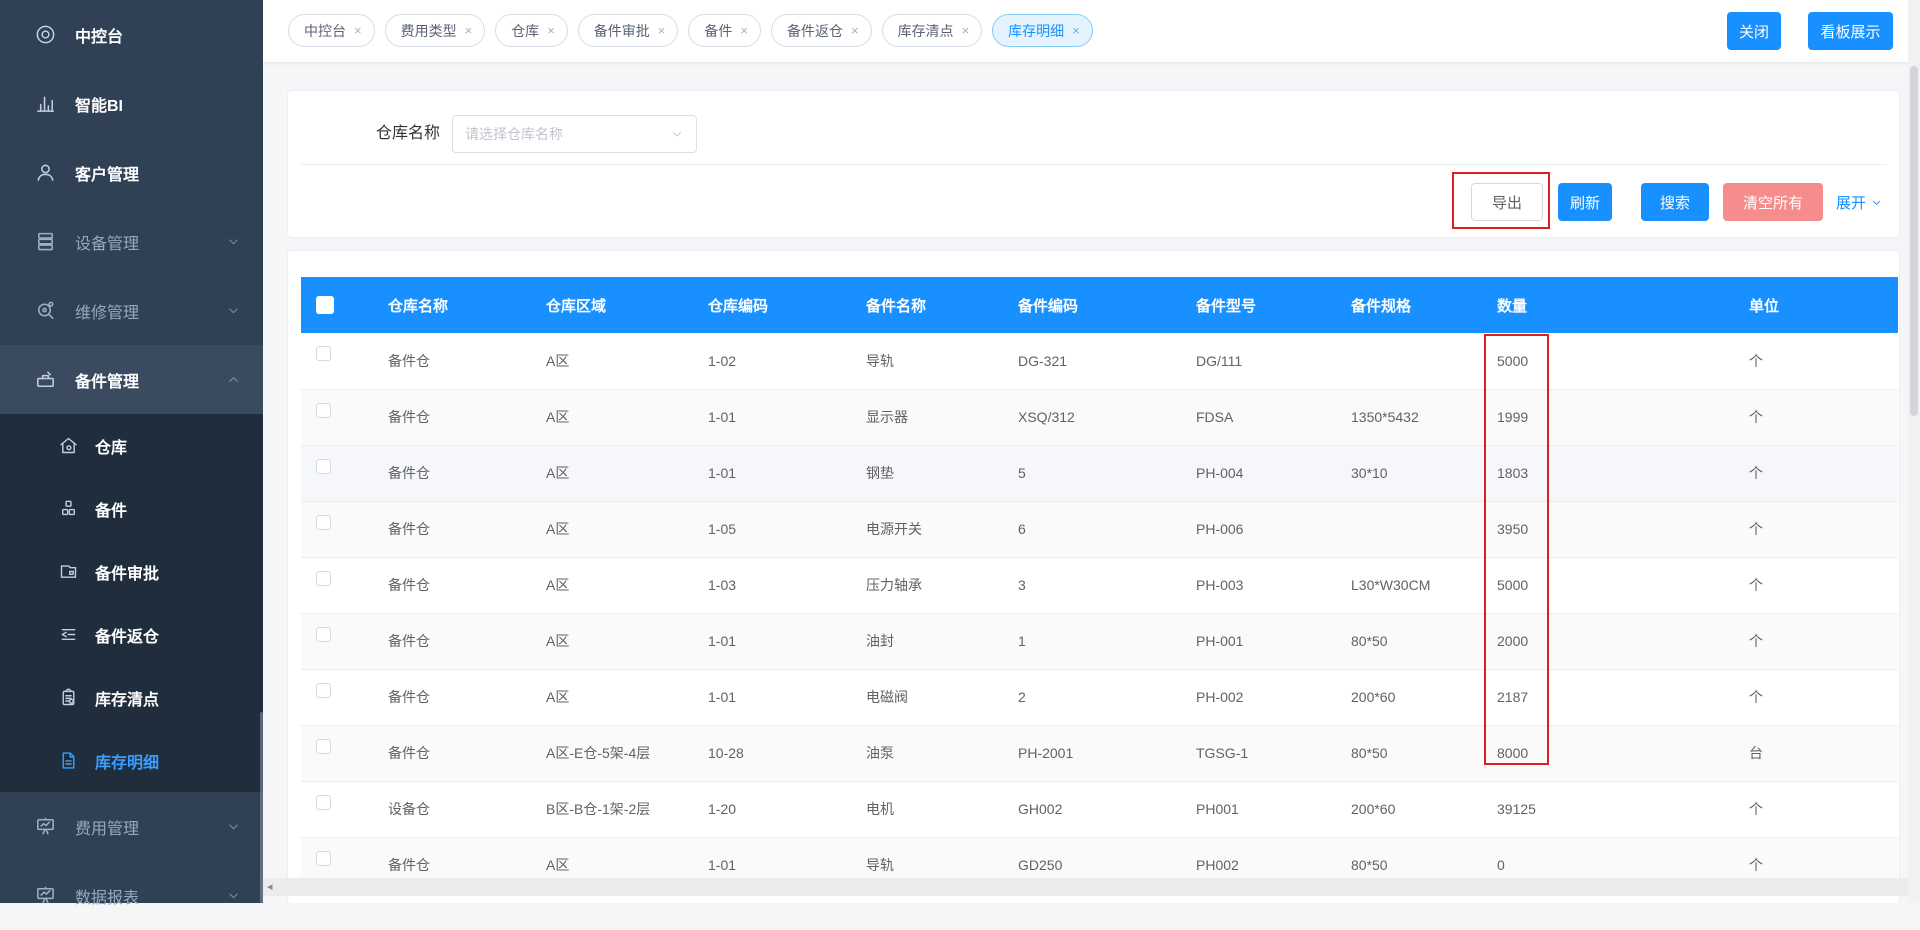 The width and height of the screenshot is (1920, 930). Describe the element at coordinates (131, 103) in the screenshot. I see `sidebar-item-smart-bi: 智能BI` at that location.